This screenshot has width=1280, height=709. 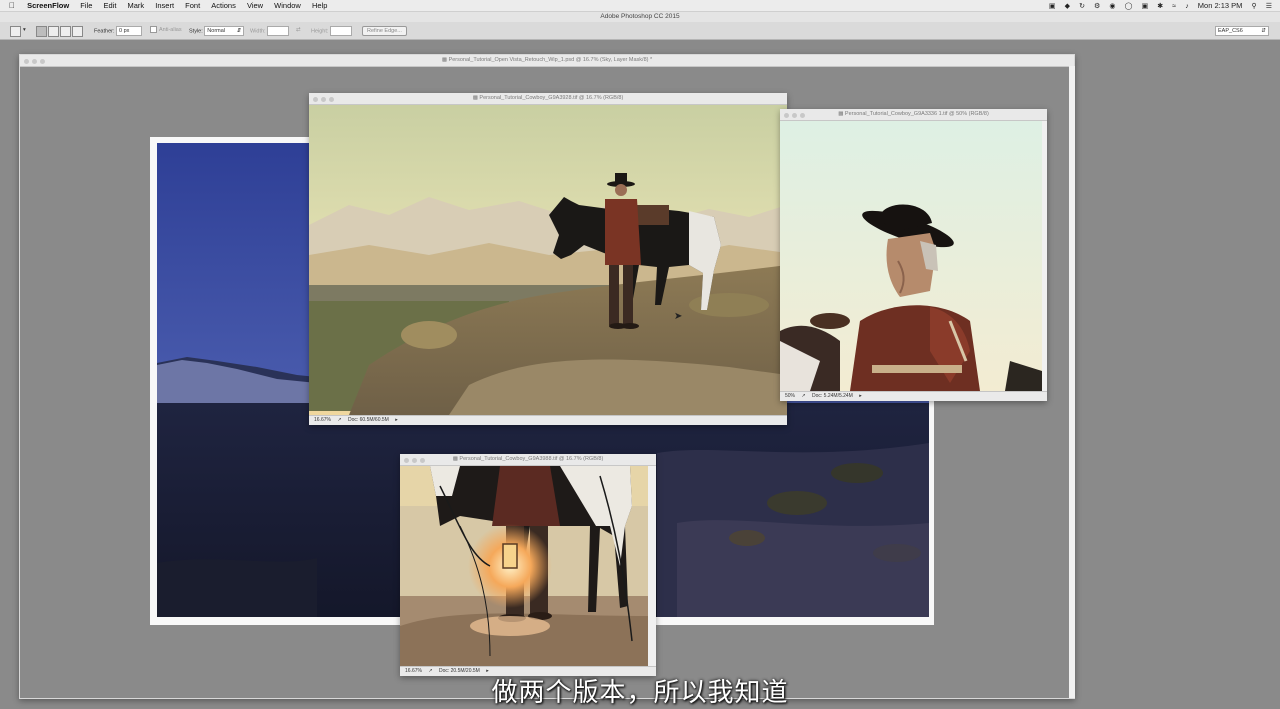 I want to click on style-label: Style:, so click(x=196, y=31).